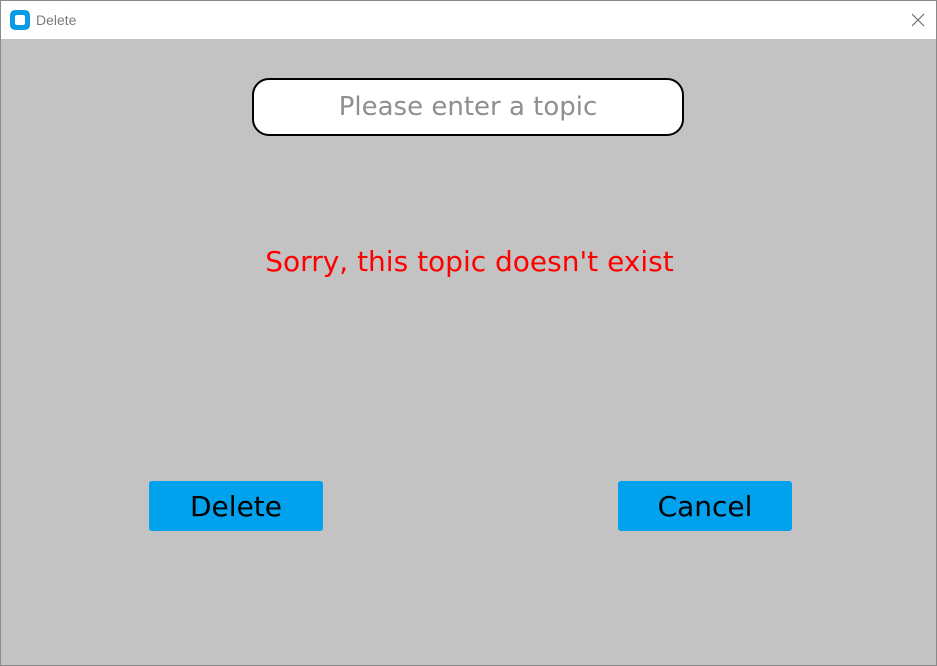  I want to click on cancel-button: Cancel, so click(705, 506).